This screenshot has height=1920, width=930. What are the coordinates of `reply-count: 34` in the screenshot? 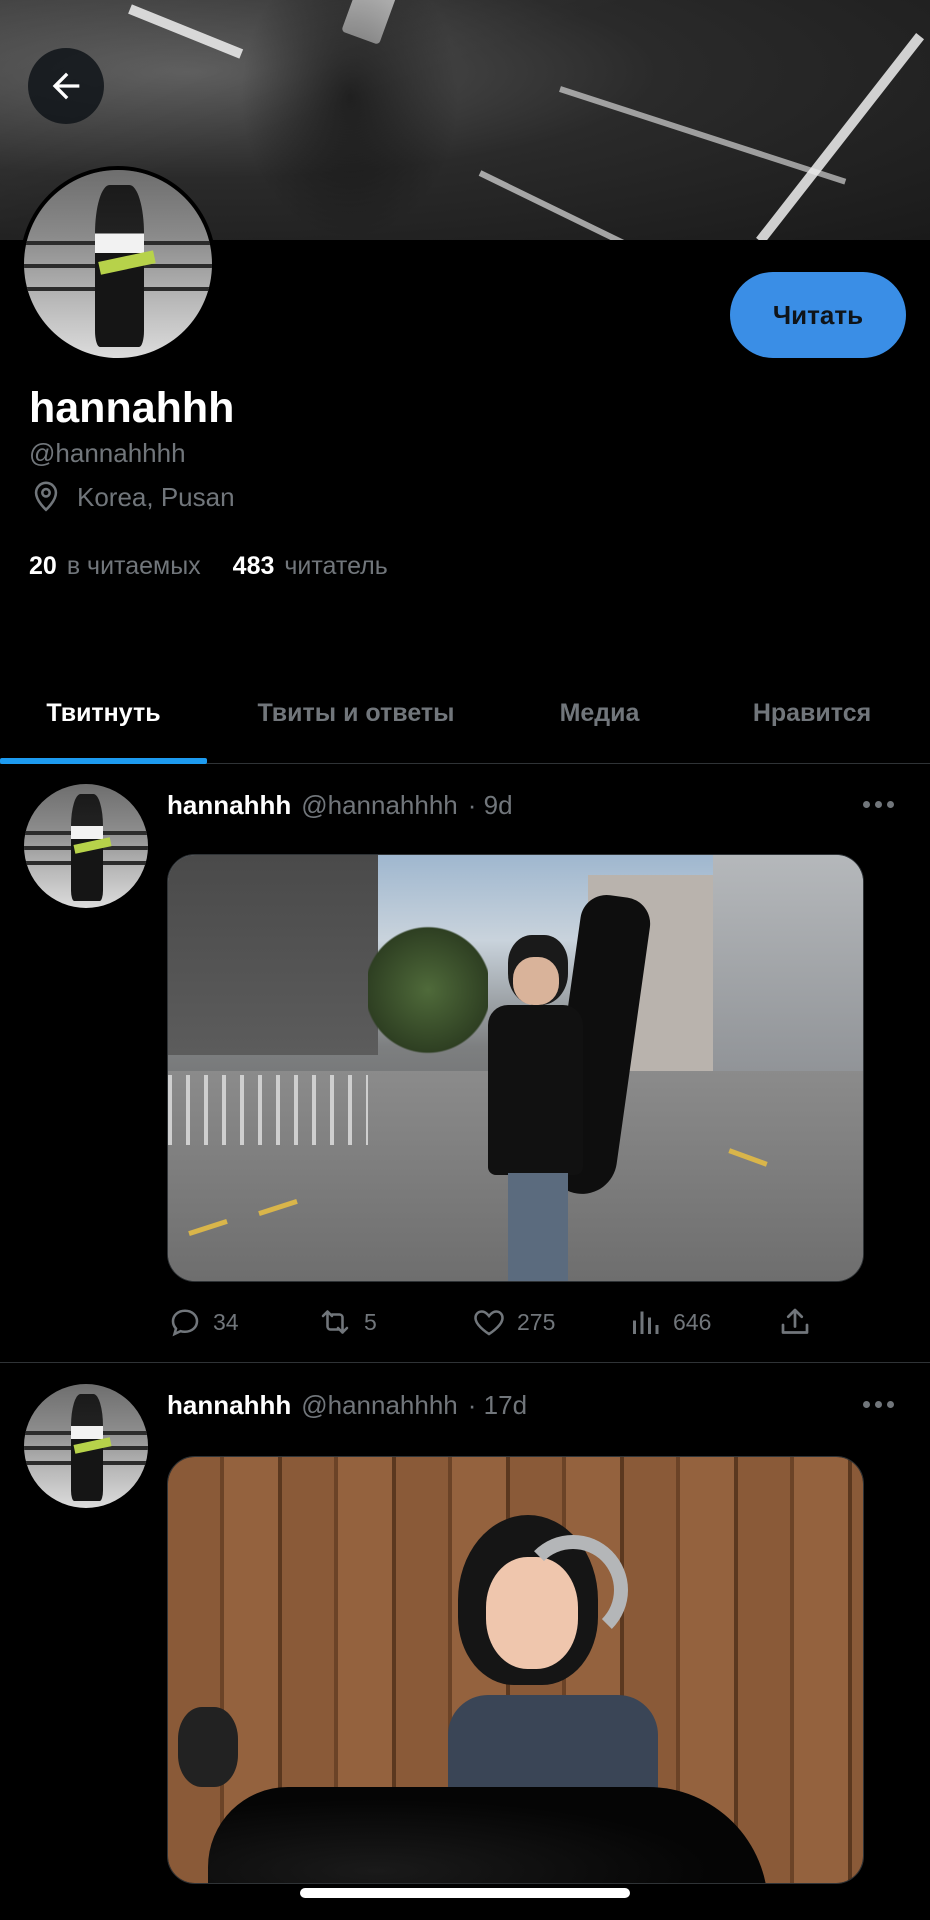 It's located at (226, 1321).